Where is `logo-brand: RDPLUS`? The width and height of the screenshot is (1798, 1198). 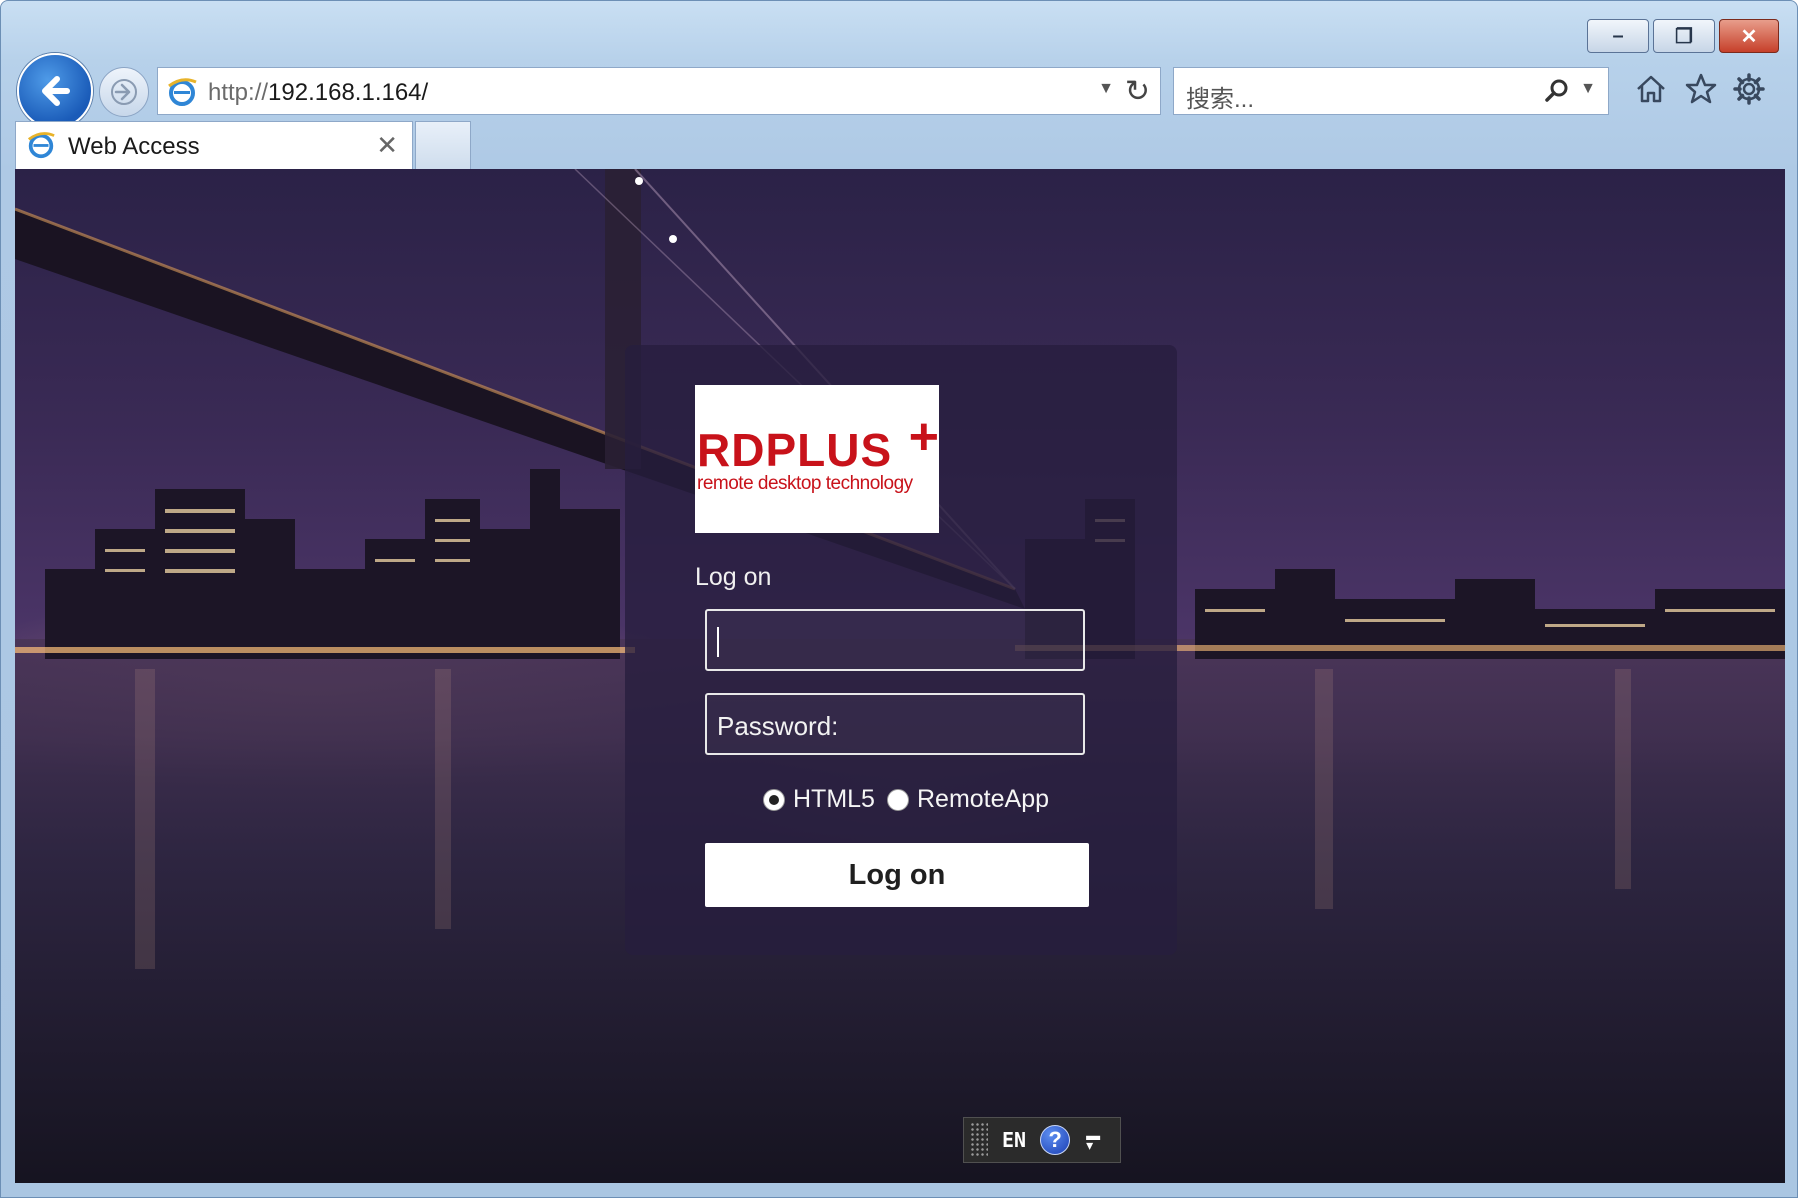
logo-brand: RDPLUS is located at coordinates (795, 450).